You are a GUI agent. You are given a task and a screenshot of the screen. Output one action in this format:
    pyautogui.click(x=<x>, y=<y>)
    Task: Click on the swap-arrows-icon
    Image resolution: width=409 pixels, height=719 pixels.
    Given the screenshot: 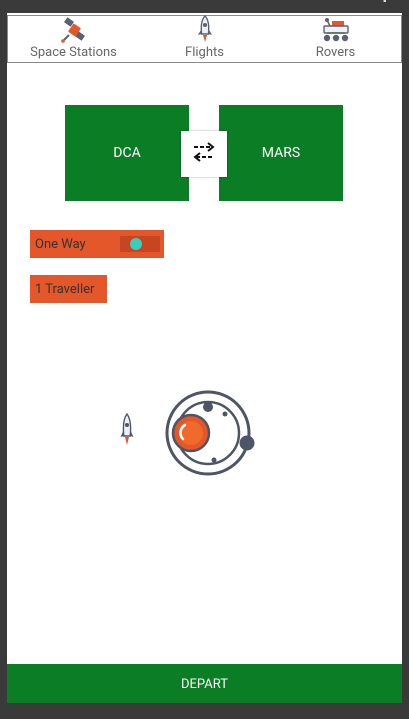 What is the action you would take?
    pyautogui.click(x=204, y=154)
    